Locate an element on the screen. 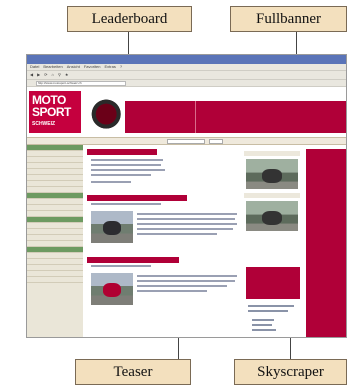  menu-item: Favoriten is located at coordinates (92, 67).